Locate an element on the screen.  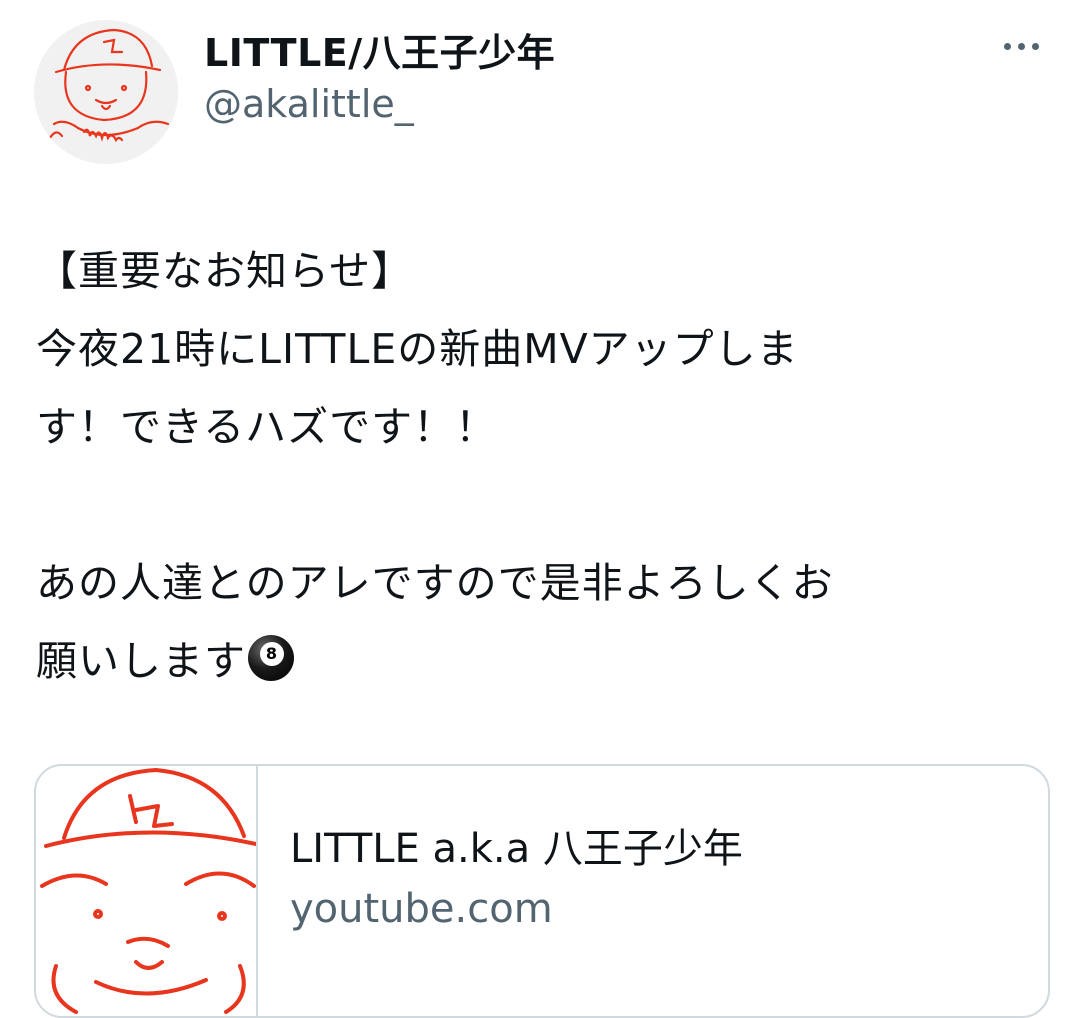
tweet-line-with-emoji: 願いします 8 is located at coordinates (541, 661).